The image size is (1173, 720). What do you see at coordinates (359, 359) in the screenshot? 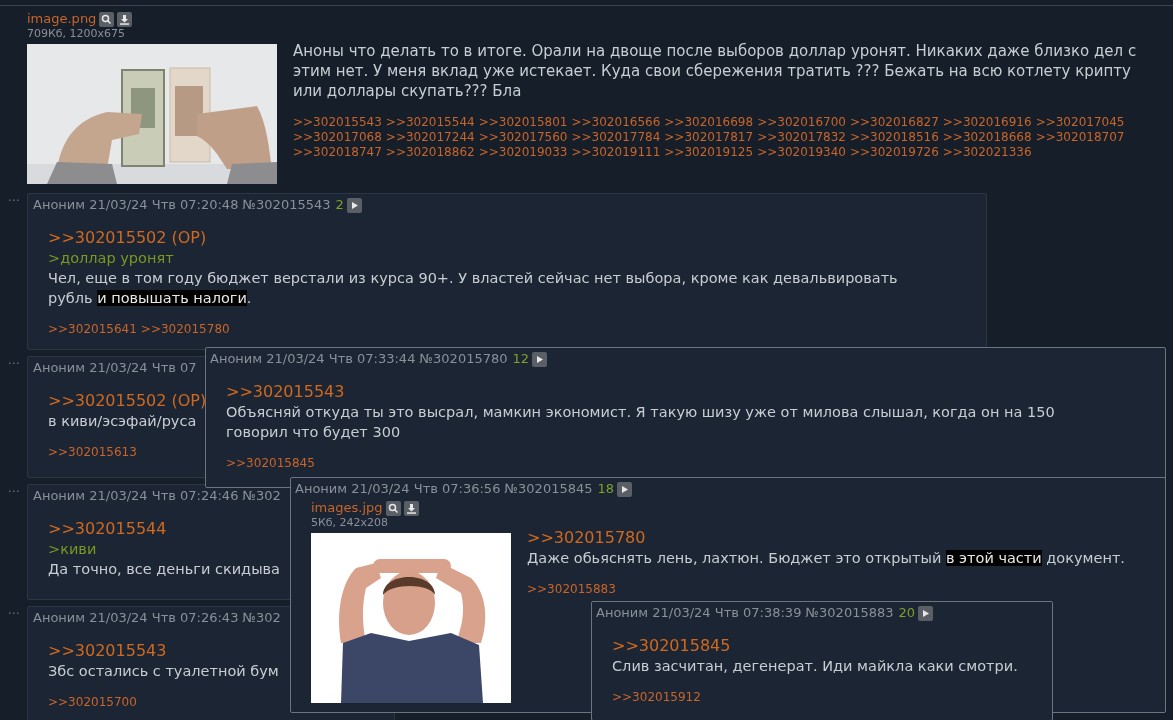
I see `post-header: Аноним 21/03/24 Чтв 07:33:44 №302015780` at bounding box center [359, 359].